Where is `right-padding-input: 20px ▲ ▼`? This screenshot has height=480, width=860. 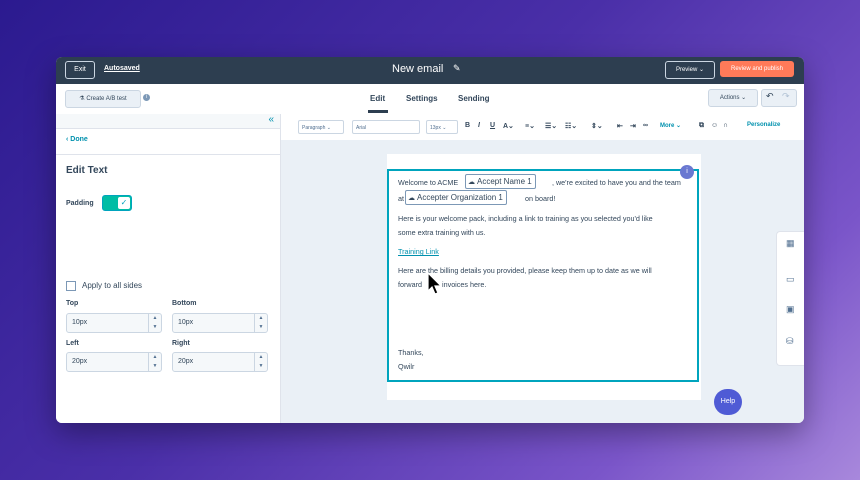
right-padding-input: 20px ▲ ▼ is located at coordinates (220, 362).